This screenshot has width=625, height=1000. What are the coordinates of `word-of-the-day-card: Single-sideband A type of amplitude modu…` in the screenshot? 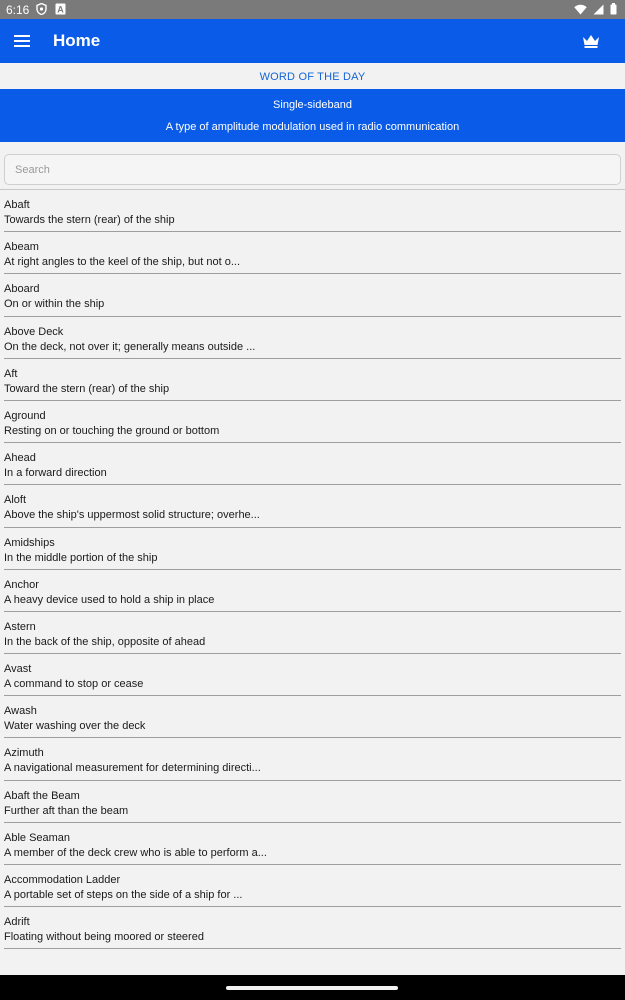 It's located at (312, 115).